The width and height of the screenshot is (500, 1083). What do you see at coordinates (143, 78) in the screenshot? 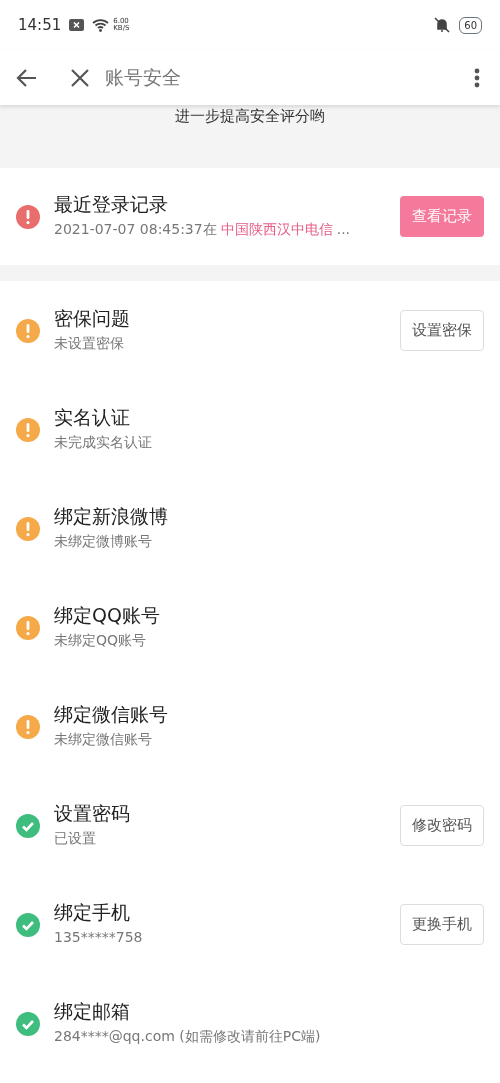
I see `page-title: 账号安全` at bounding box center [143, 78].